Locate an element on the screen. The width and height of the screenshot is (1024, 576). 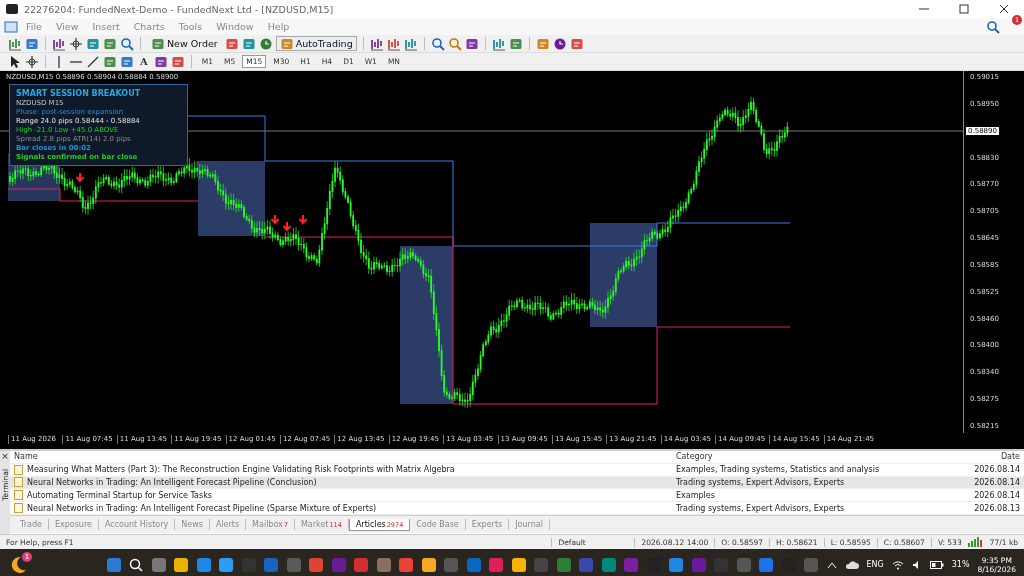
candle-chart-icon is located at coordinates (393, 43).